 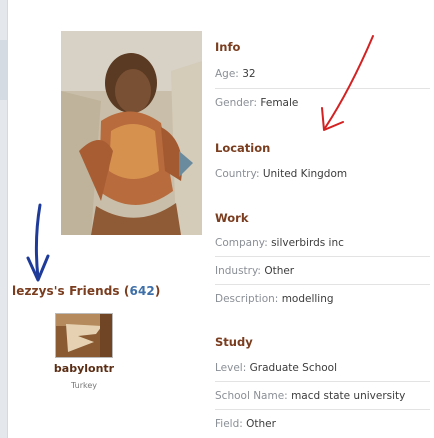 What do you see at coordinates (84, 368) in the screenshot?
I see `friend-name: babylontr` at bounding box center [84, 368].